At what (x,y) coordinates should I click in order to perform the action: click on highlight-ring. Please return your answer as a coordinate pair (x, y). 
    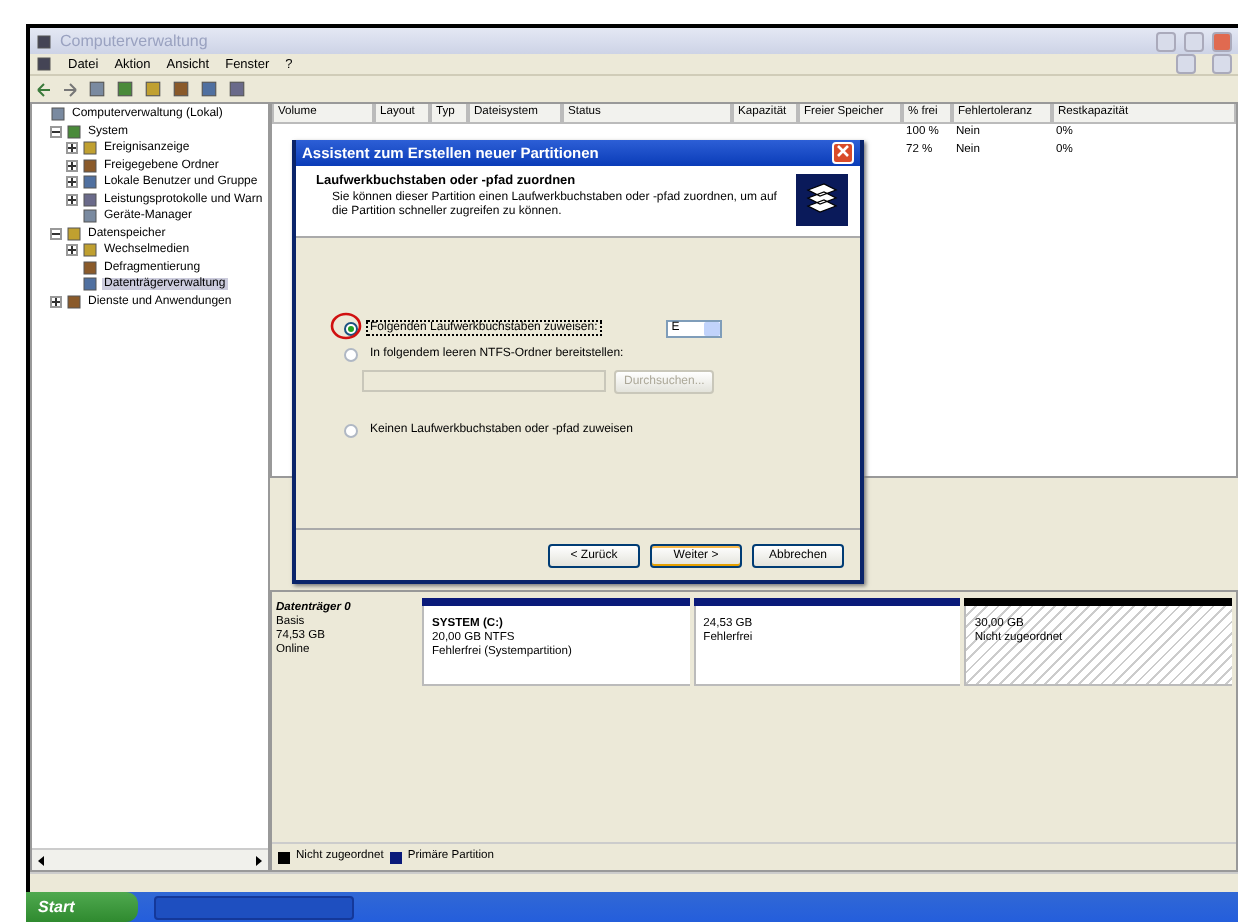
    Looking at the image, I should click on (346, 326).